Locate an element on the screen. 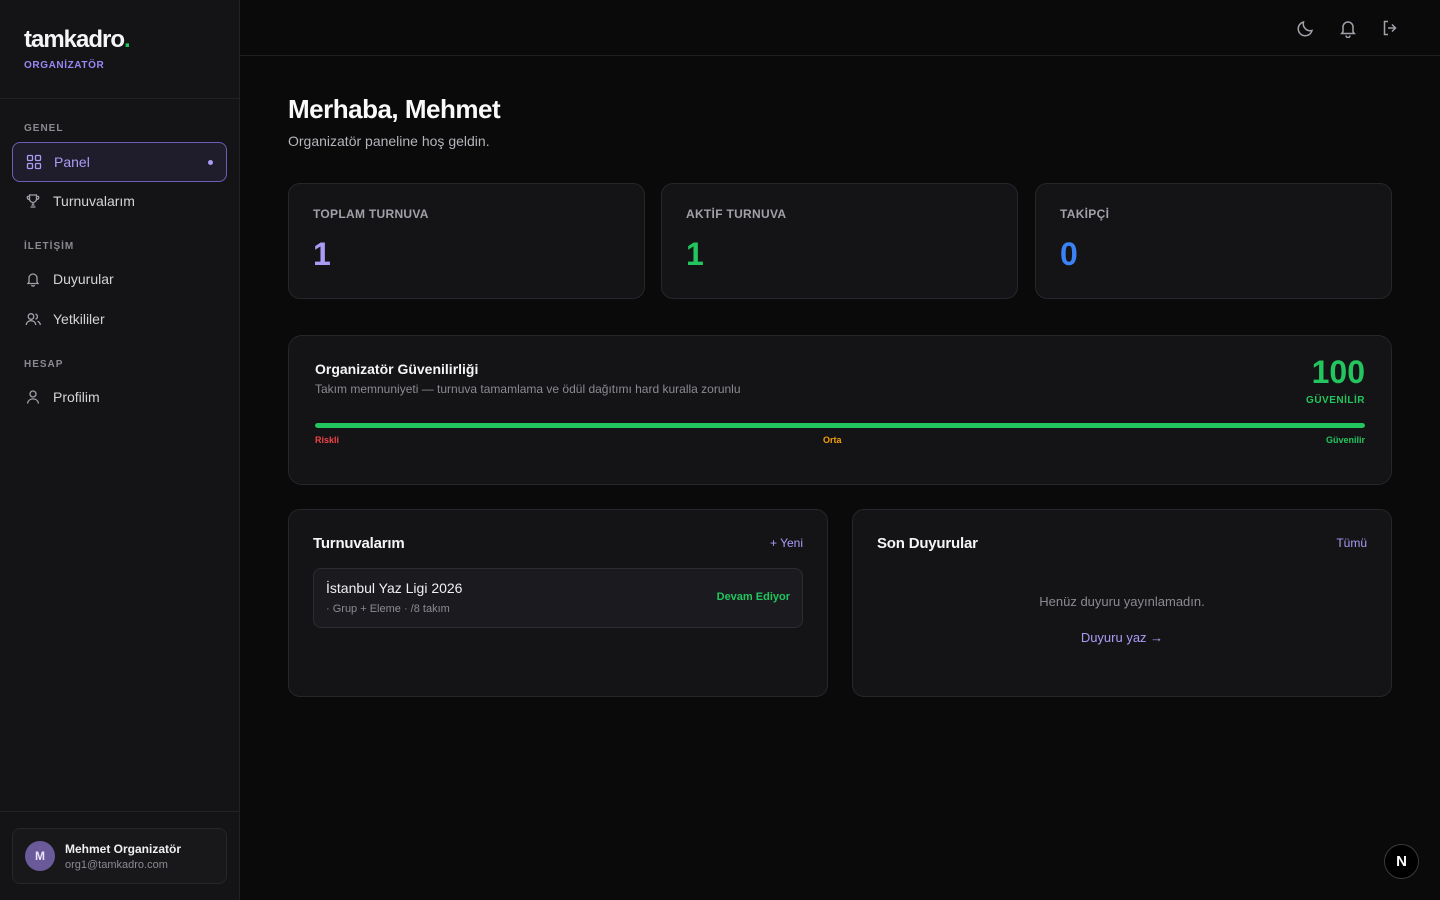 The width and height of the screenshot is (1440, 900). stat-value: 0 is located at coordinates (1069, 254).